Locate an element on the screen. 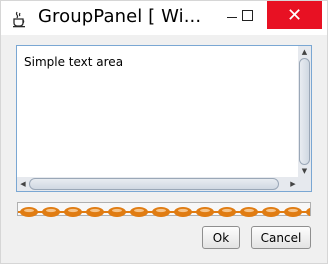 This screenshot has height=264, width=328. close-button: ✕ is located at coordinates (294, 15).